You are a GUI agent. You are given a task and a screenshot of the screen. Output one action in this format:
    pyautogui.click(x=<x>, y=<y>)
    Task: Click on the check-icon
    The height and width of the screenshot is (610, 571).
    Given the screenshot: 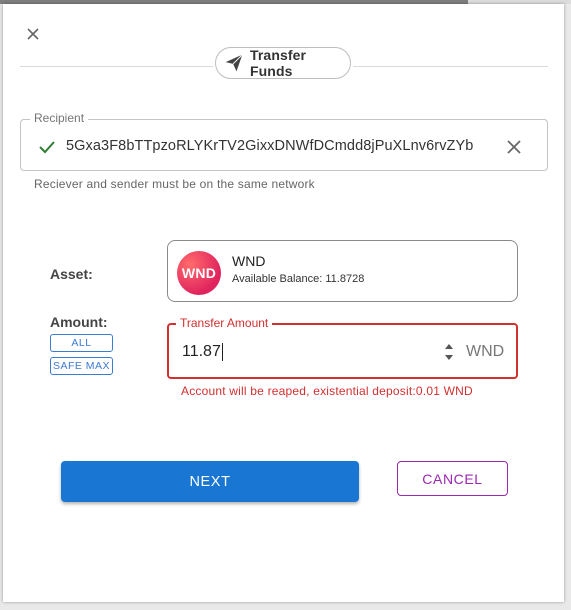 What is the action you would take?
    pyautogui.click(x=47, y=147)
    